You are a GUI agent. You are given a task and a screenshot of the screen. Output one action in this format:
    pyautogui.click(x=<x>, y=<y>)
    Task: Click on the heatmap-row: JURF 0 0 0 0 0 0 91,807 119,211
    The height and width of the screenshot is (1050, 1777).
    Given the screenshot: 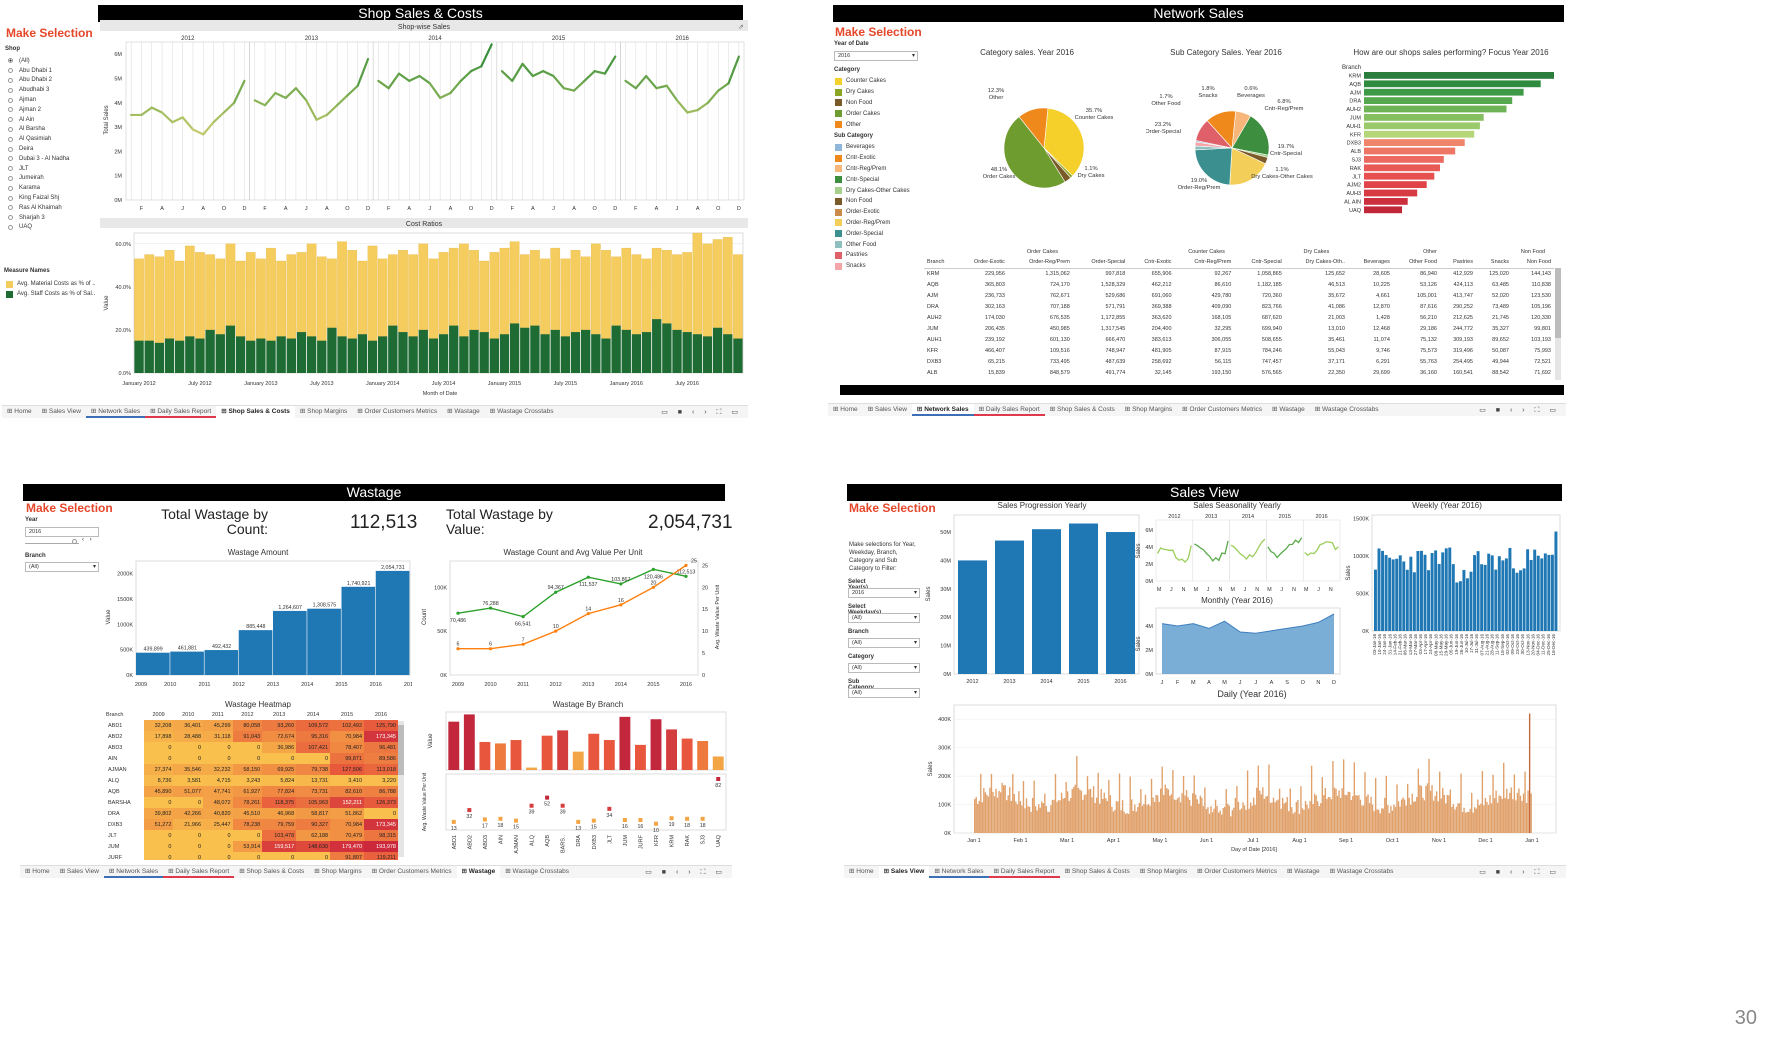 What is the action you would take?
    pyautogui.click(x=252, y=856)
    